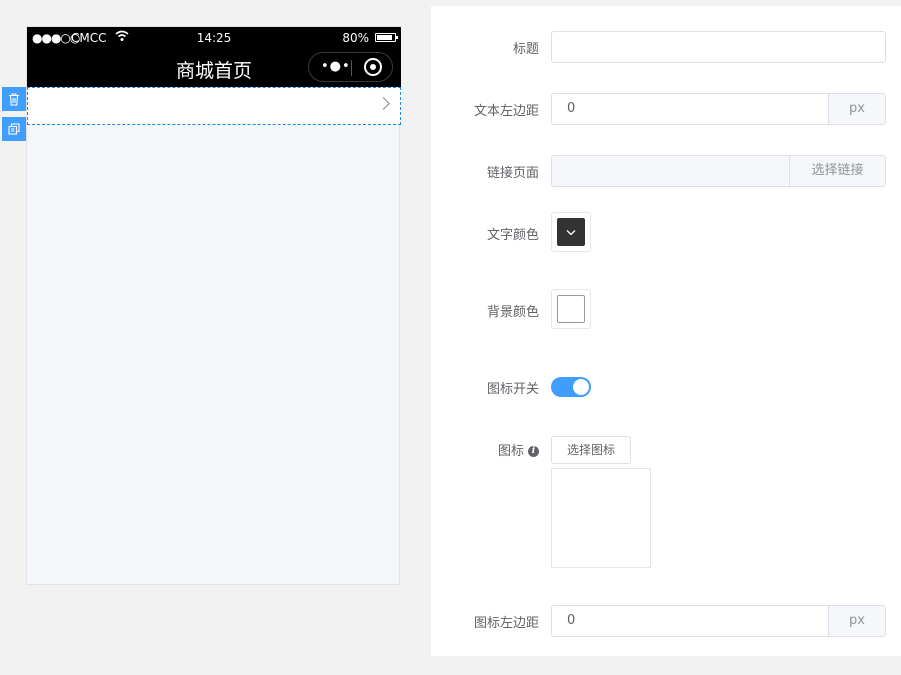 This screenshot has width=901, height=675. Describe the element at coordinates (373, 67) in the screenshot. I see `close-miniapp-icon` at that location.